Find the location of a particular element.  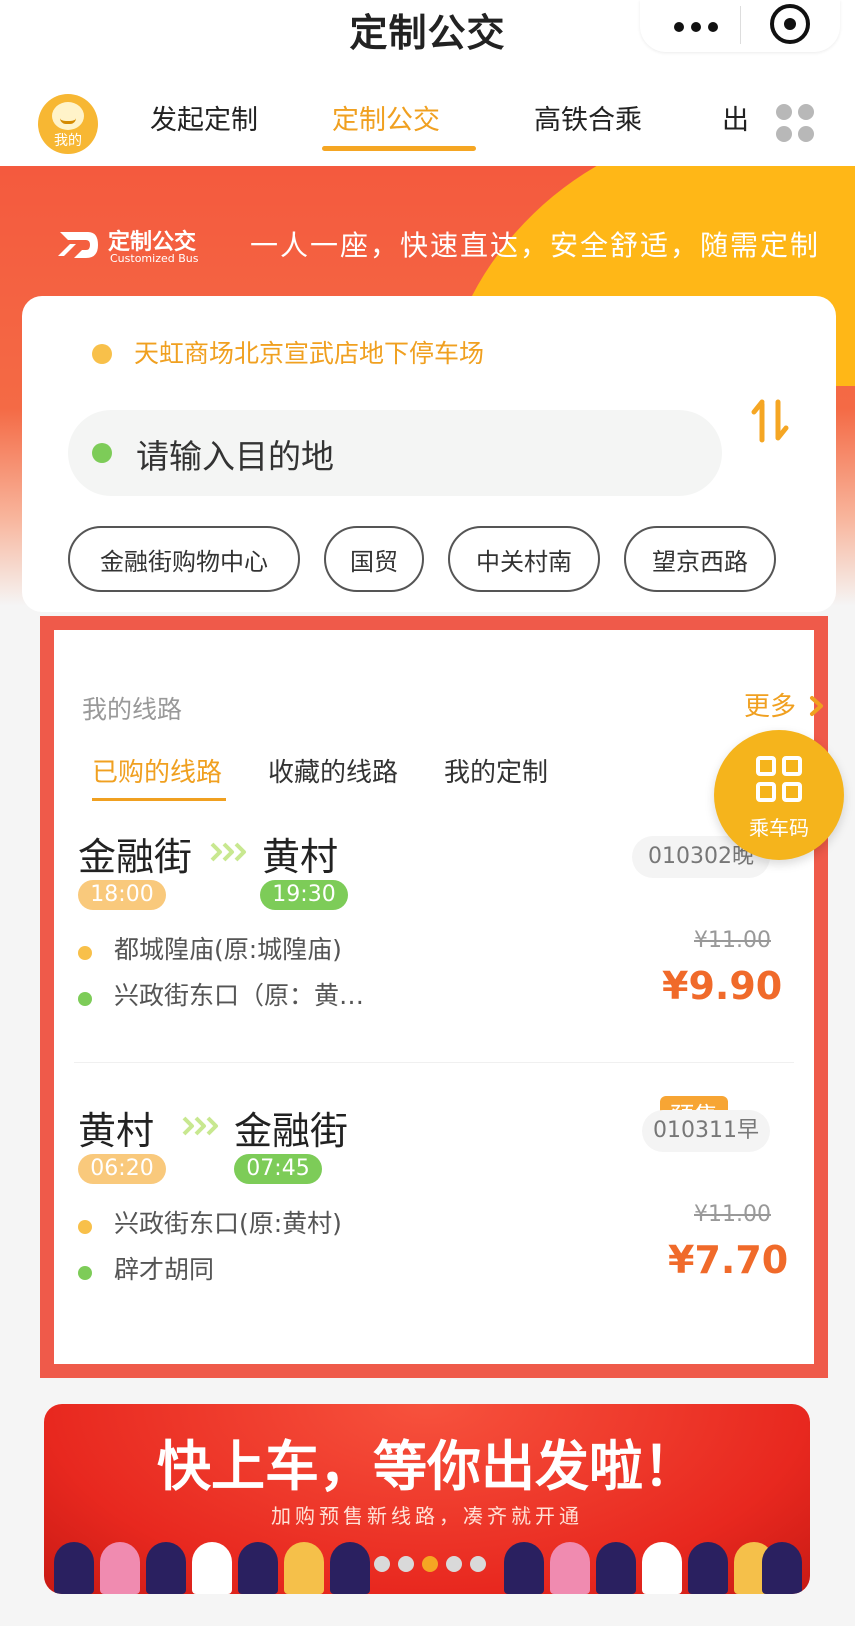

more-link-label: 更多 is located at coordinates (770, 707).